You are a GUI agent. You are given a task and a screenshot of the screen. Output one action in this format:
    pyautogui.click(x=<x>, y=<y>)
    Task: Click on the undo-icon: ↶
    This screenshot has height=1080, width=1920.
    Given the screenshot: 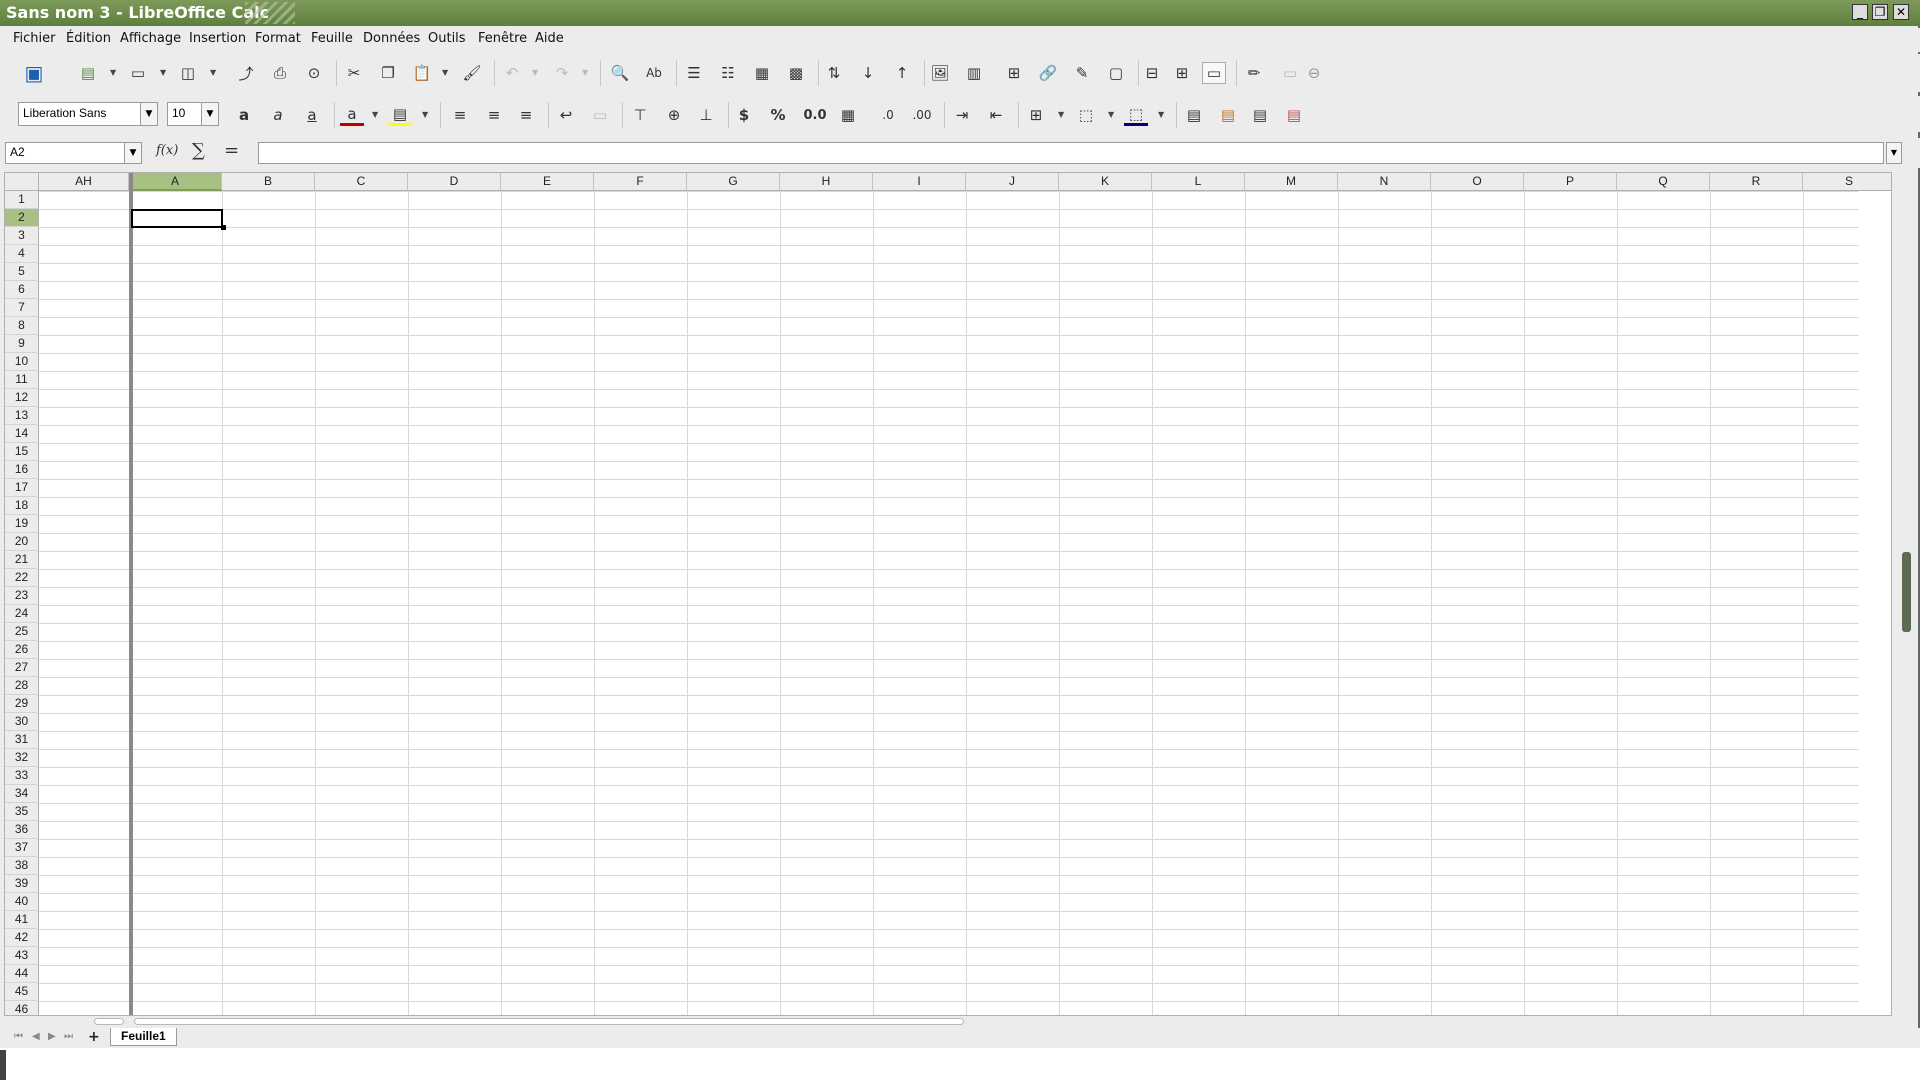 What is the action you would take?
    pyautogui.click(x=512, y=73)
    